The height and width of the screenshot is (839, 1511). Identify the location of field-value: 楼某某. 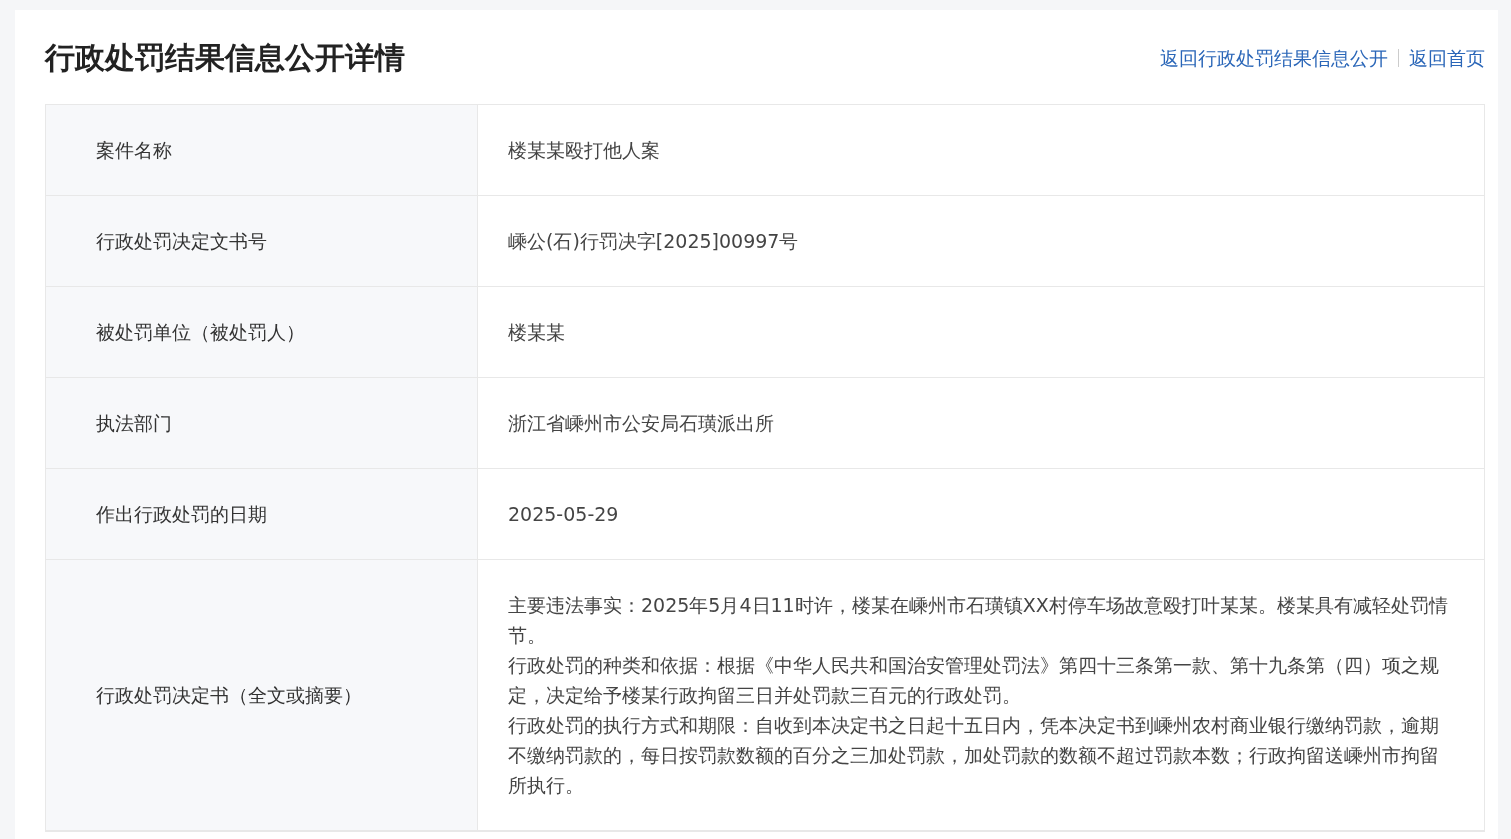
(537, 332).